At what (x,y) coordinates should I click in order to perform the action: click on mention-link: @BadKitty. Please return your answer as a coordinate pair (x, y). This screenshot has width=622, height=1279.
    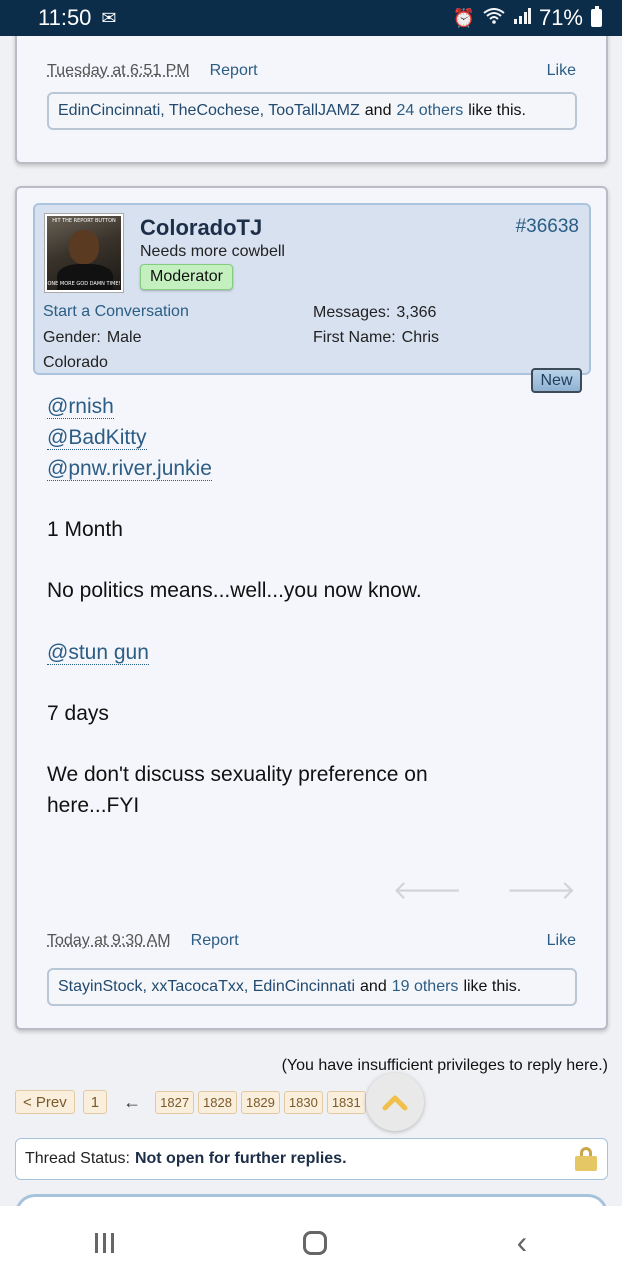
    Looking at the image, I should click on (97, 438).